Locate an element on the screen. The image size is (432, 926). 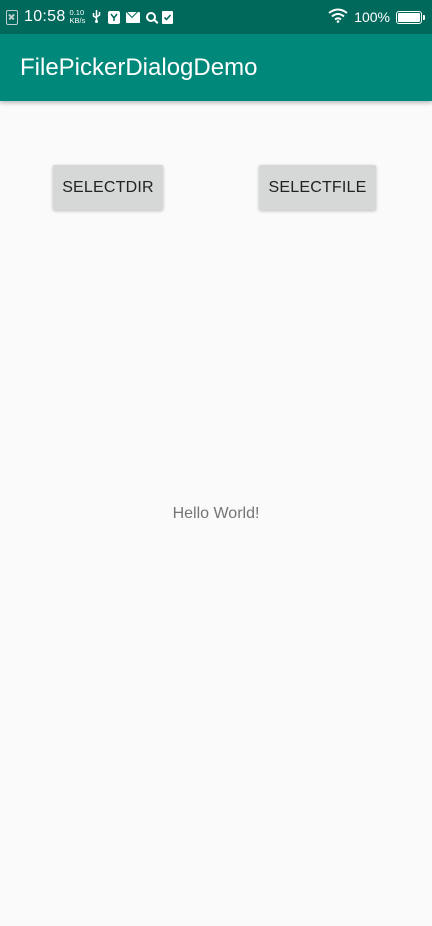
status-bar: 10:58 0.10 KB/s 100% is located at coordinates (216, 17).